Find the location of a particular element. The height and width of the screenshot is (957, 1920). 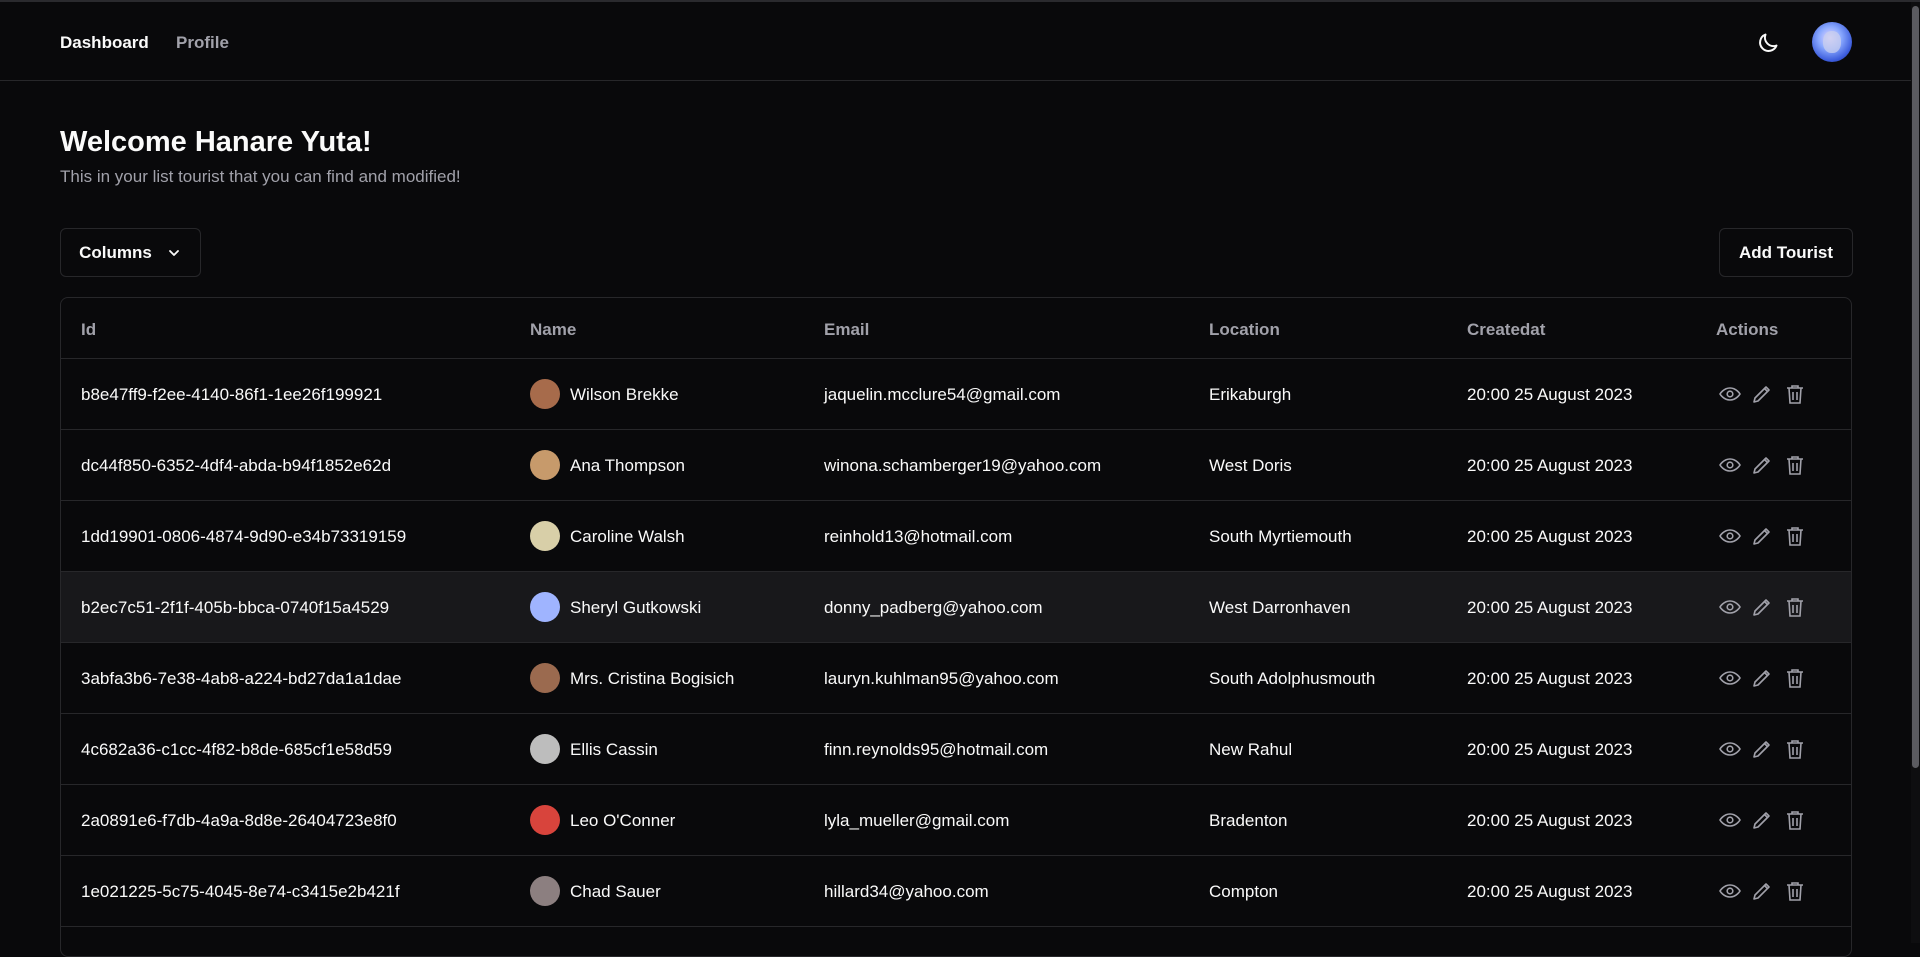

table-header-row: Id Name Email Location Createdat Actions is located at coordinates (956, 328).